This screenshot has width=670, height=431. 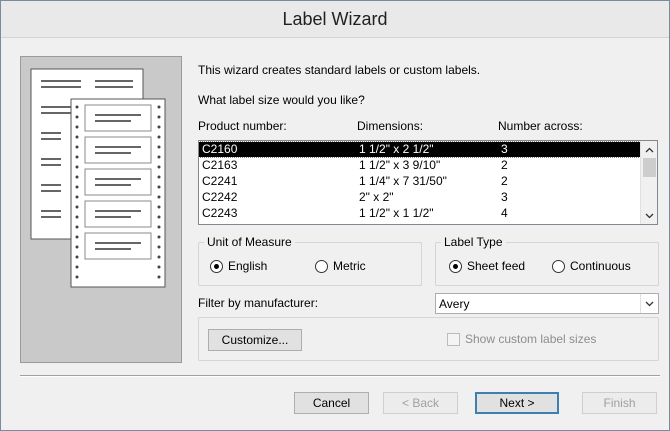 I want to click on row-product: C2243, so click(x=220, y=213).